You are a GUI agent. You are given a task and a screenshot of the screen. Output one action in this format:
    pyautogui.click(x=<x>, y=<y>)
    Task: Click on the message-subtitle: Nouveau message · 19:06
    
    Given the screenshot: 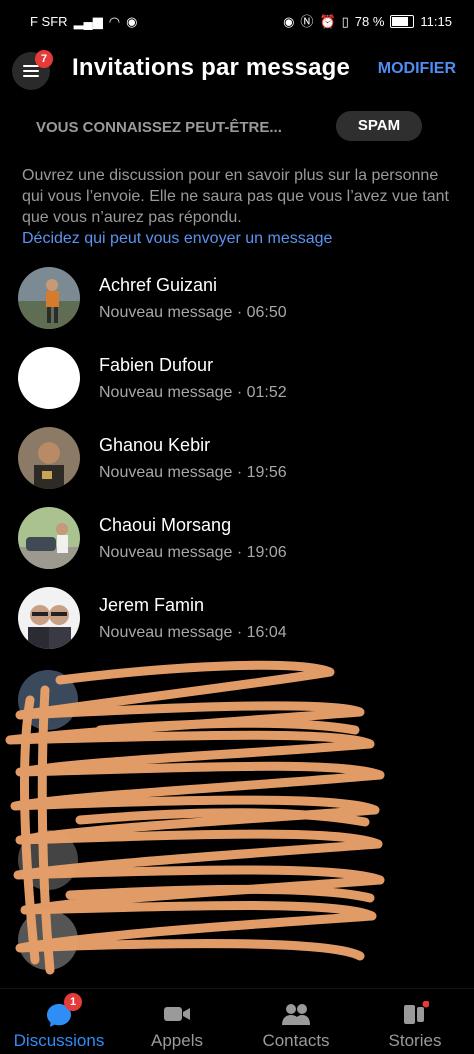 What is the action you would take?
    pyautogui.click(x=193, y=552)
    